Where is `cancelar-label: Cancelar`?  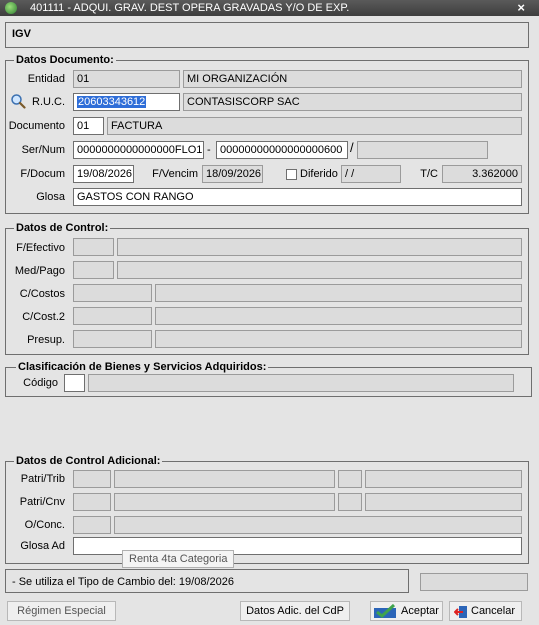 cancelar-label: Cancelar is located at coordinates (493, 611).